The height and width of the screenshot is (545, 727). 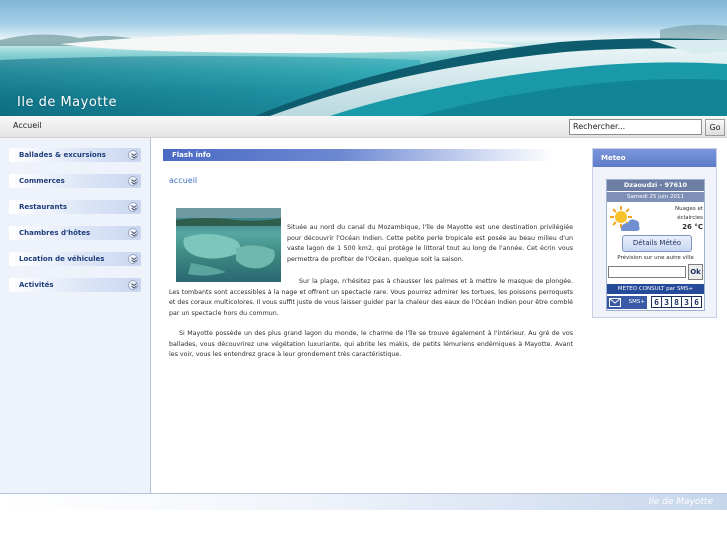 I want to click on sidebar-item-ballades: Ballades & excursions, so click(x=75, y=155).